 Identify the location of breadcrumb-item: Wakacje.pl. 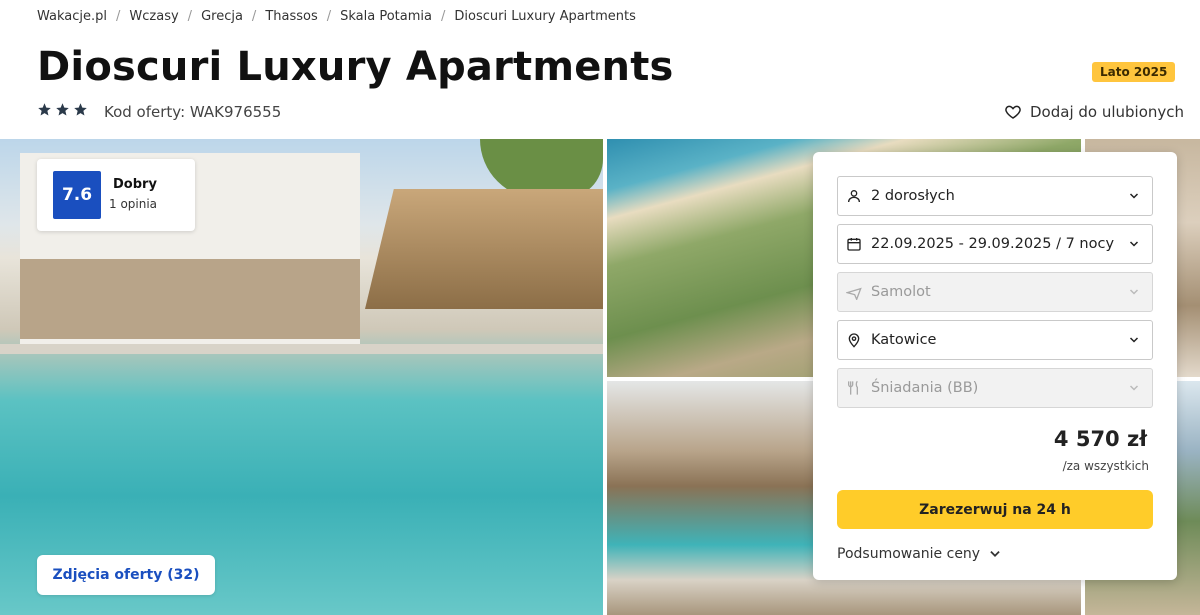
(72, 16).